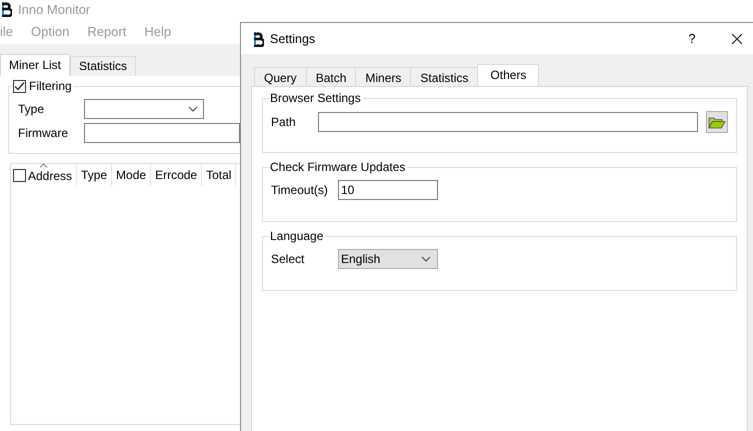 This screenshot has height=431, width=753. I want to click on close-icon, so click(737, 38).